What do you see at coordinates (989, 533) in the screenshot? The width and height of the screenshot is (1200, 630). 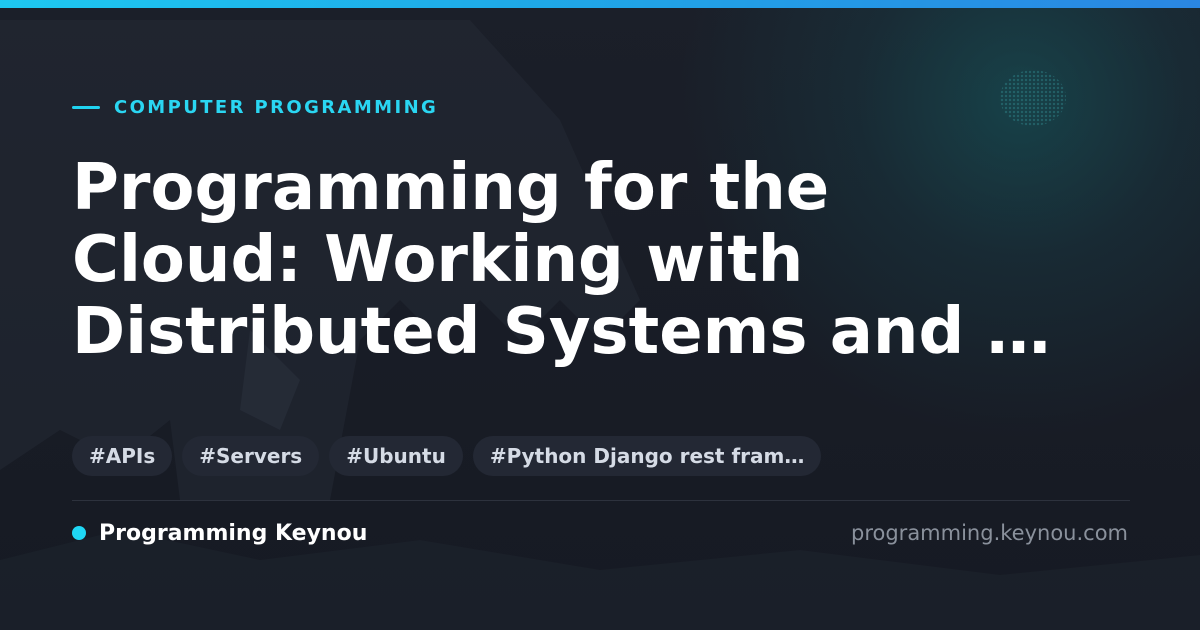 I see `site-url: programming.keynou.com` at bounding box center [989, 533].